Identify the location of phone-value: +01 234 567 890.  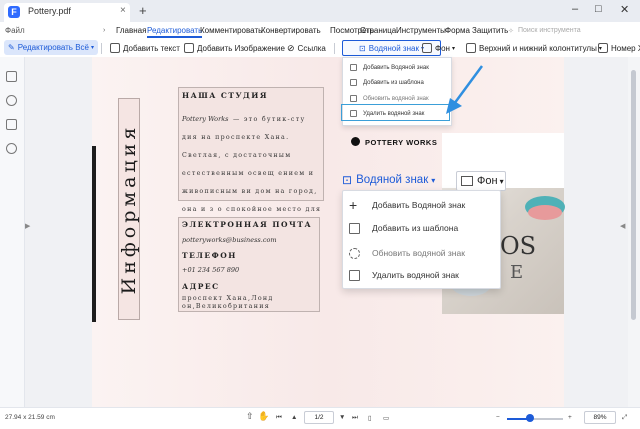
(211, 270).